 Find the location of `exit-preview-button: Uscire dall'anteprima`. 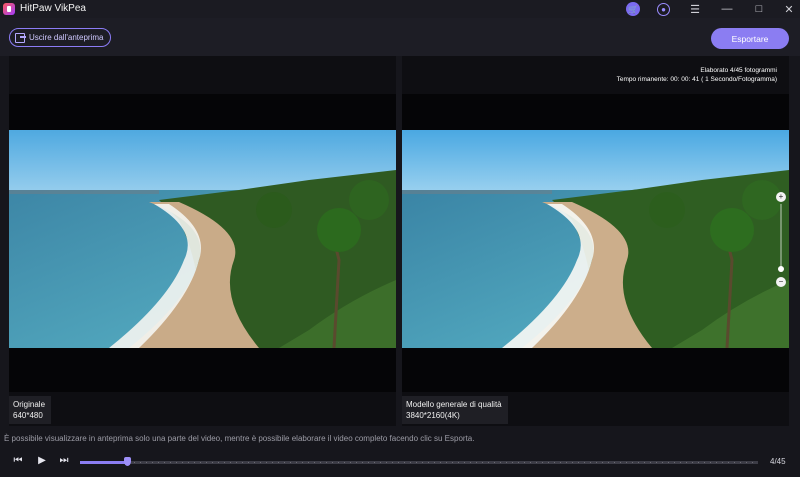

exit-preview-button: Uscire dall'anteprima is located at coordinates (60, 37).